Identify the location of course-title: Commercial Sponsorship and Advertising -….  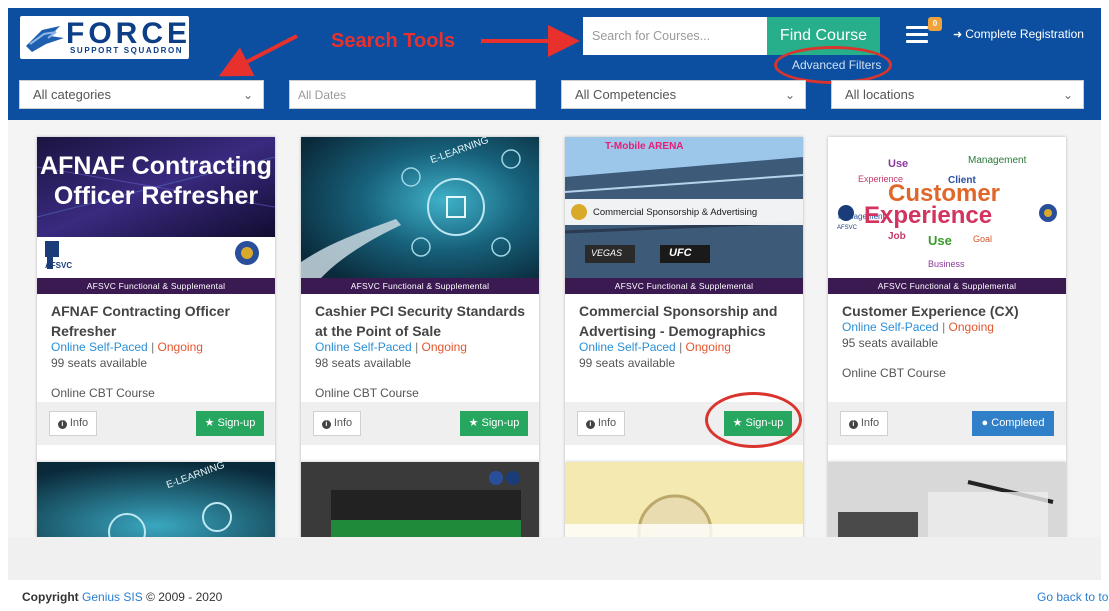
(686, 321).